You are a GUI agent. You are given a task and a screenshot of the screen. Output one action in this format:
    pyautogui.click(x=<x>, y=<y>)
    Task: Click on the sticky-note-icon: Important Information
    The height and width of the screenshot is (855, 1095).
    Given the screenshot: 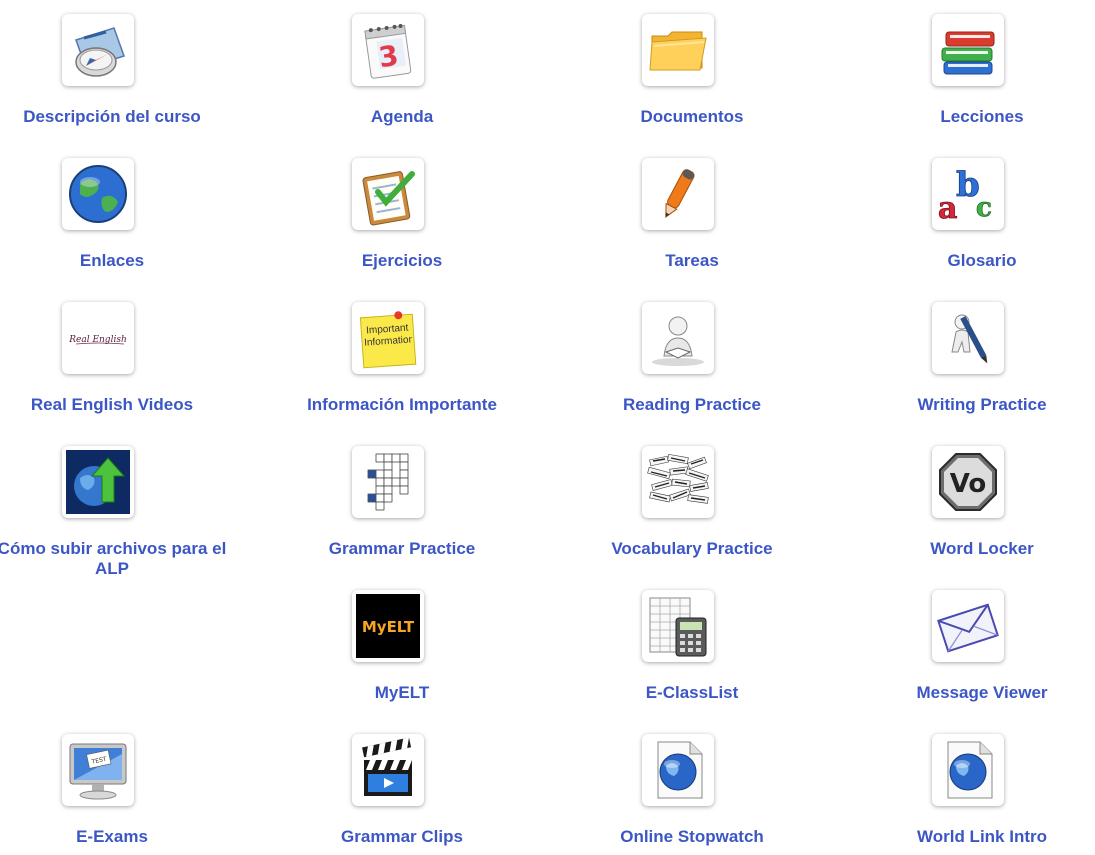 What is the action you would take?
    pyautogui.click(x=388, y=338)
    